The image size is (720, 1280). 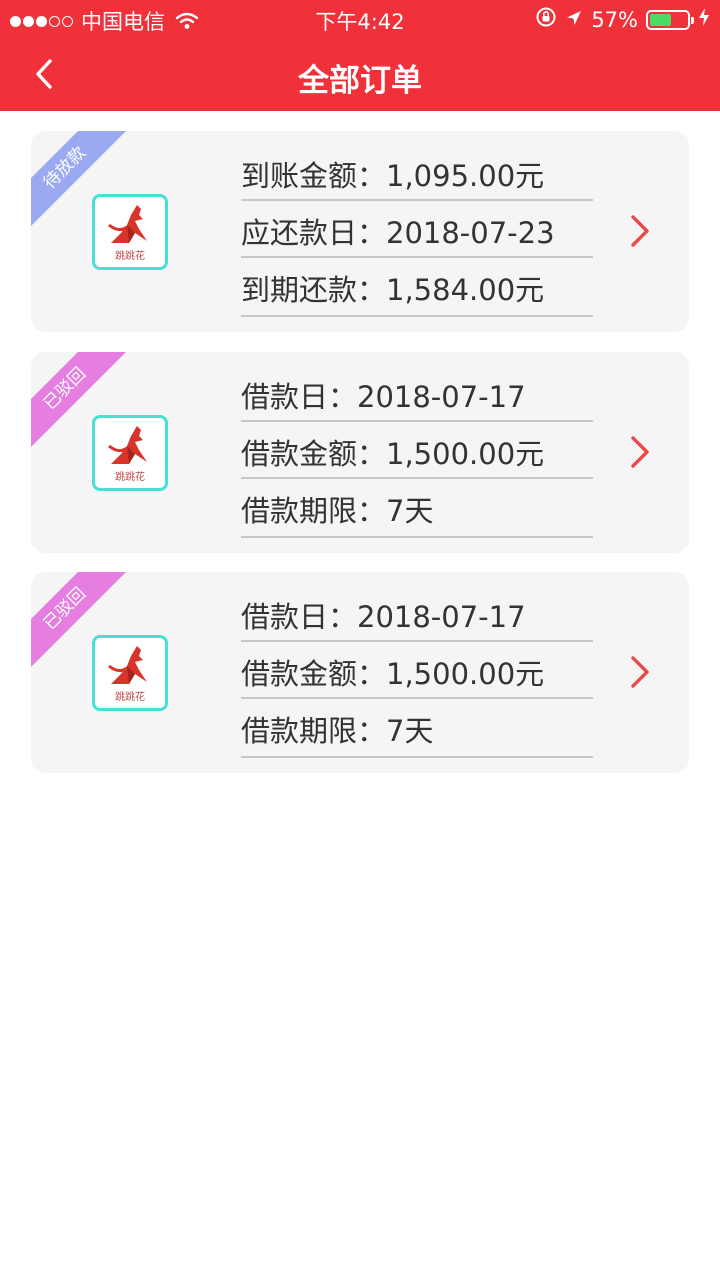 I want to click on order-detail-line: 到期还款：1,584.00元, so click(x=417, y=287).